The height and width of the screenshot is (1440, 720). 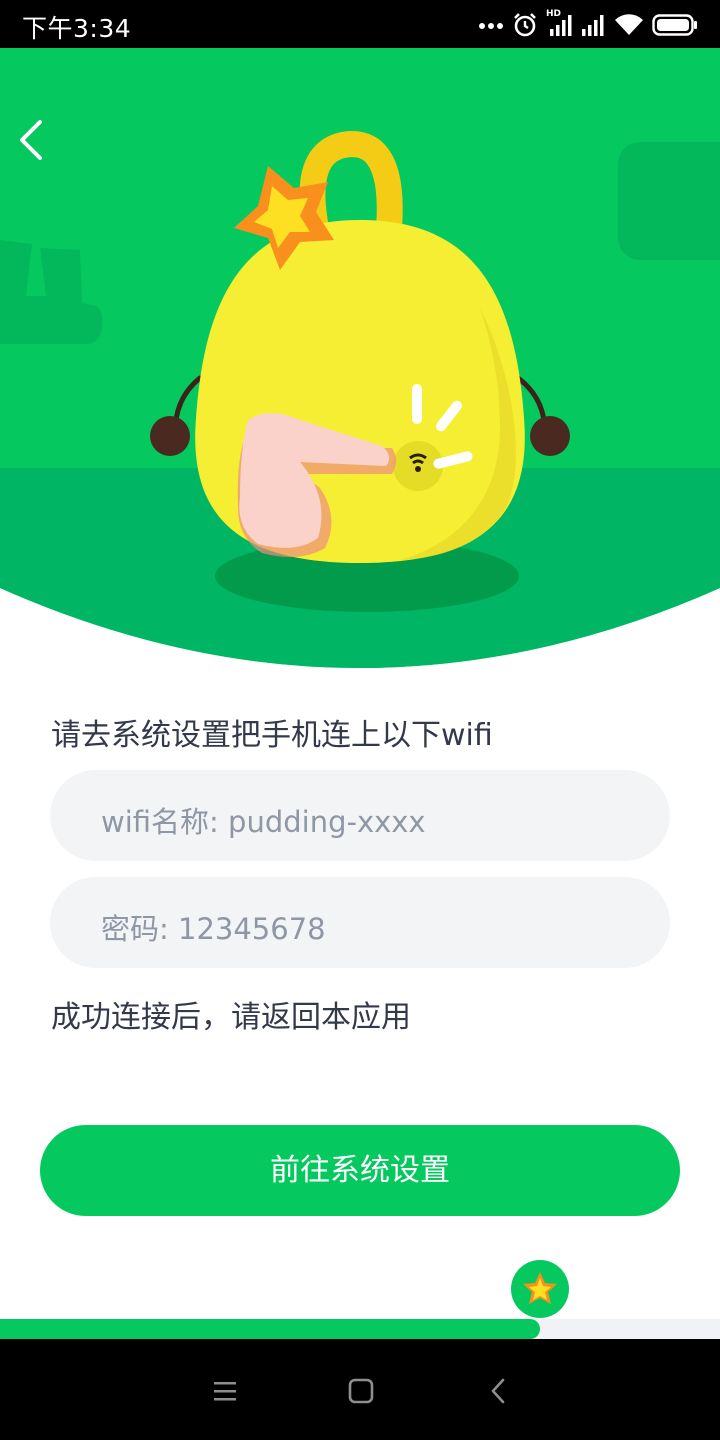 What do you see at coordinates (77, 28) in the screenshot?
I see `status-time: 下午3:34` at bounding box center [77, 28].